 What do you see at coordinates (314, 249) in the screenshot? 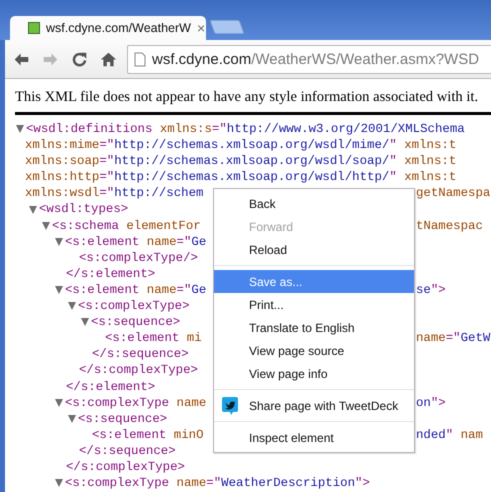
I see `menu-item: Reload` at bounding box center [314, 249].